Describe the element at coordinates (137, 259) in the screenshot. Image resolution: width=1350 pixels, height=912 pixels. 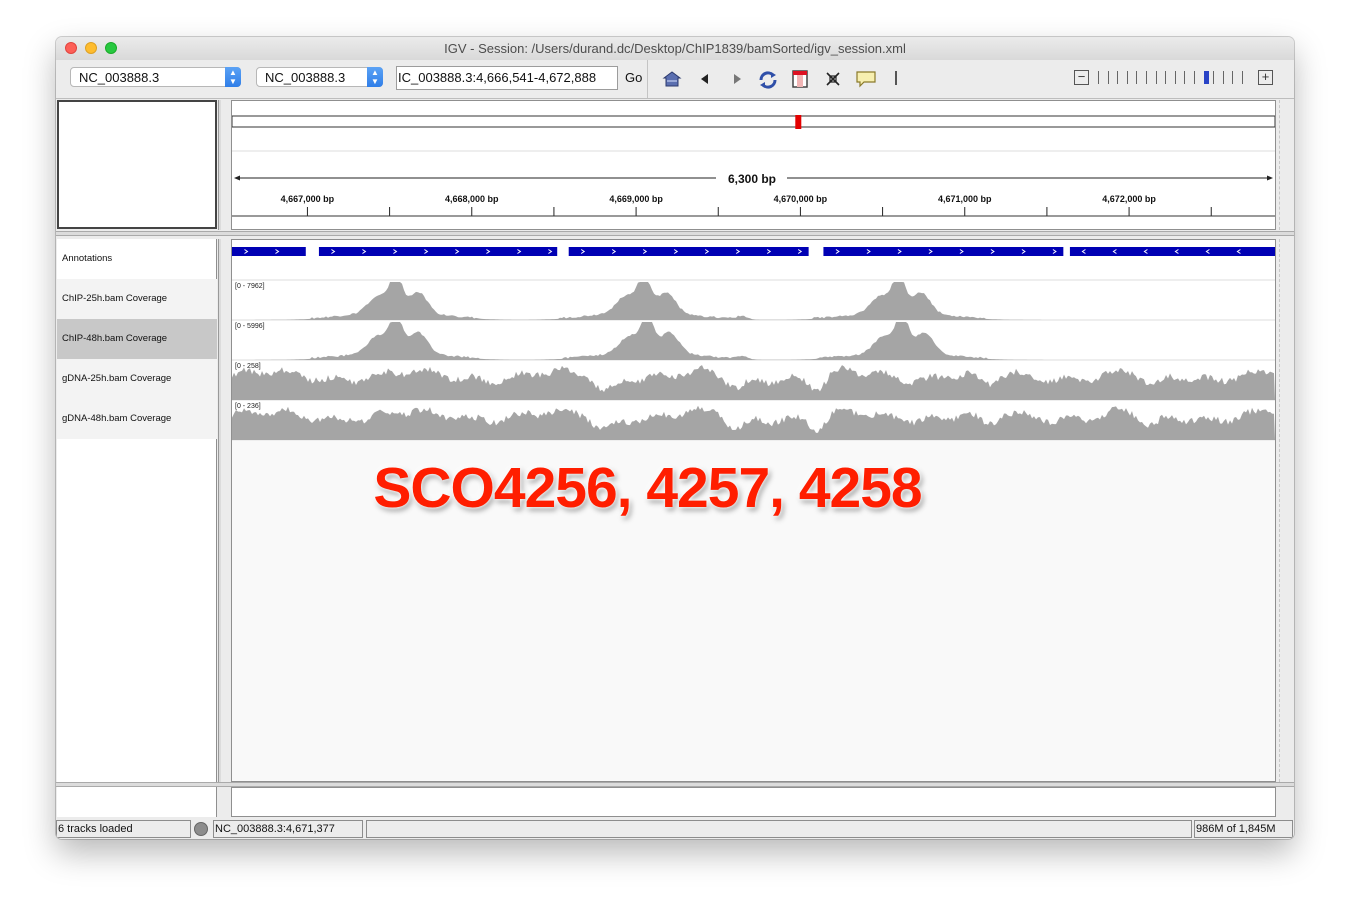
I see `track-name-annotations: Annotations` at that location.